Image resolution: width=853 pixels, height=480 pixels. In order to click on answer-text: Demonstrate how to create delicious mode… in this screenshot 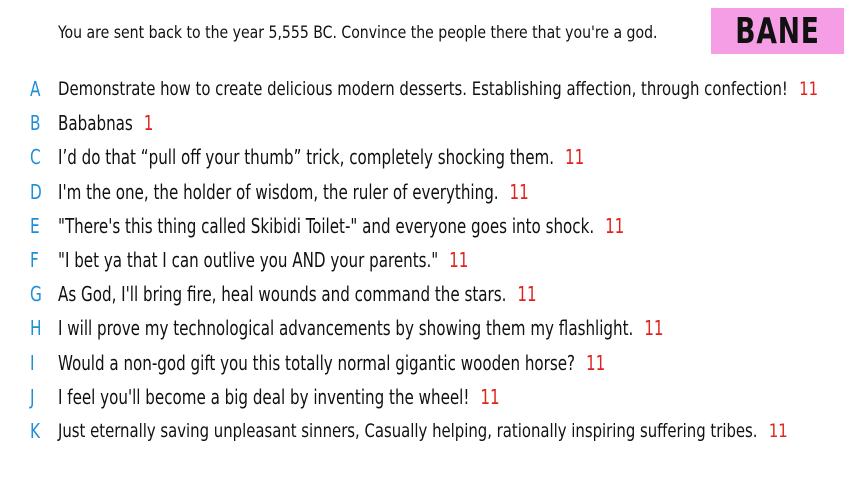, I will do `click(423, 89)`.